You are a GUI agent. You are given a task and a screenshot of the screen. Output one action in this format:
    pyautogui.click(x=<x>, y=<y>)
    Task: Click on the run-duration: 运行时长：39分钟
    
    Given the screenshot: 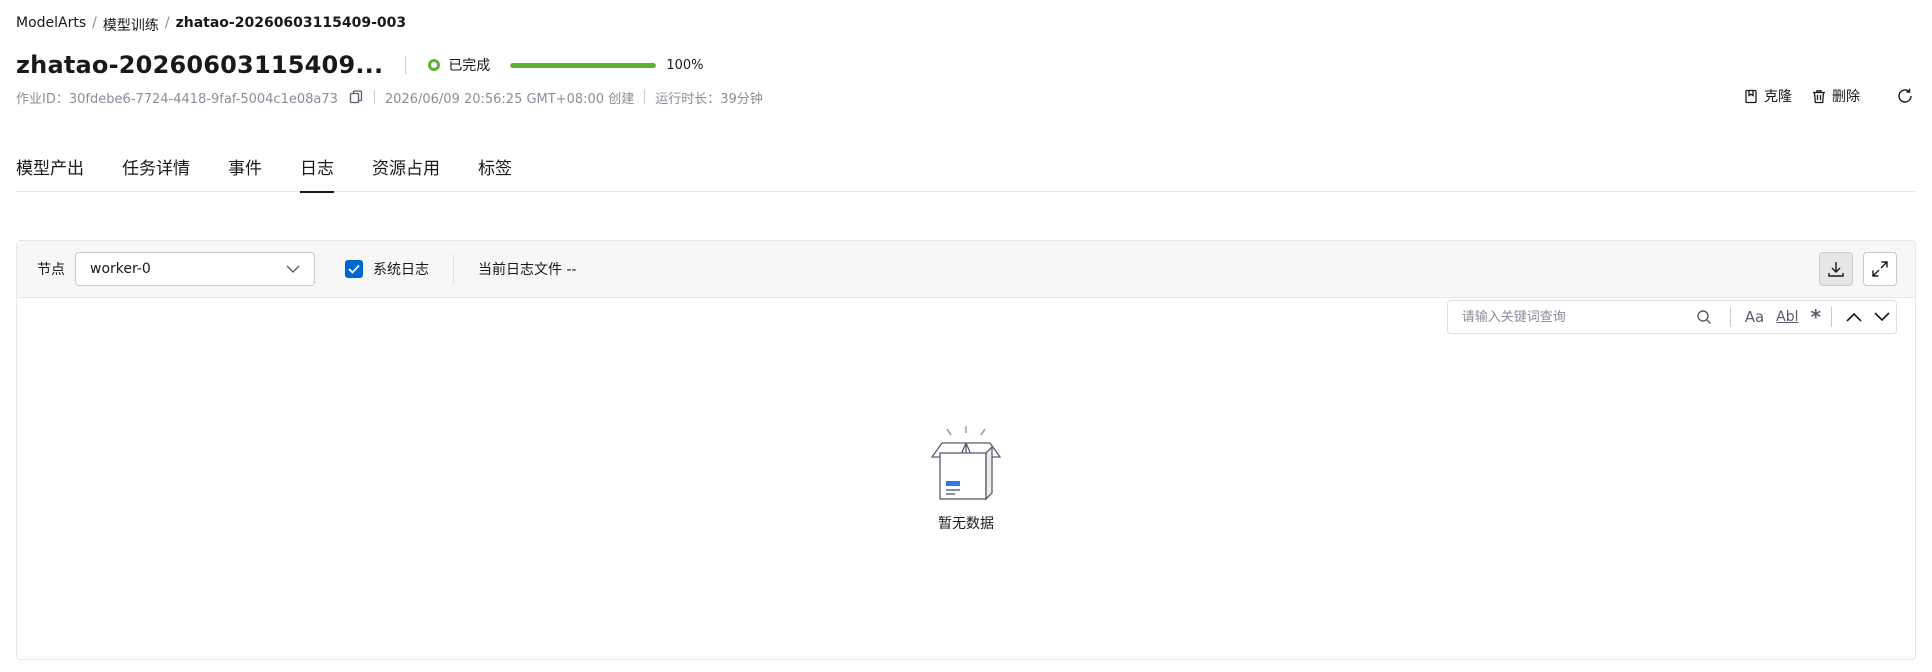 What is the action you would take?
    pyautogui.click(x=709, y=99)
    